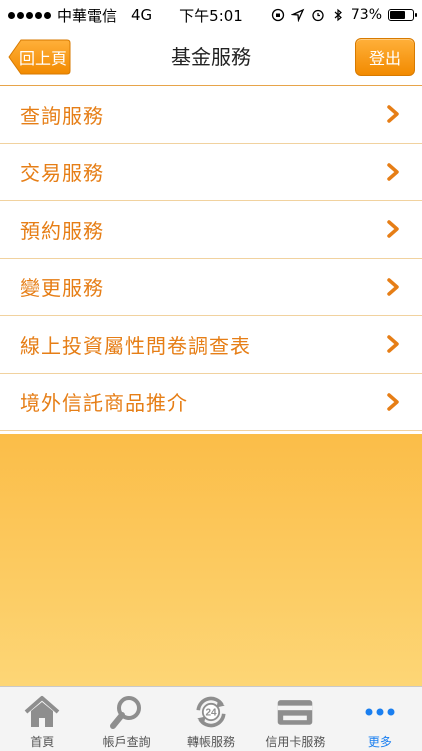 The height and width of the screenshot is (751, 422). Describe the element at coordinates (42, 58) in the screenshot. I see `back-button-label: 回上頁` at that location.